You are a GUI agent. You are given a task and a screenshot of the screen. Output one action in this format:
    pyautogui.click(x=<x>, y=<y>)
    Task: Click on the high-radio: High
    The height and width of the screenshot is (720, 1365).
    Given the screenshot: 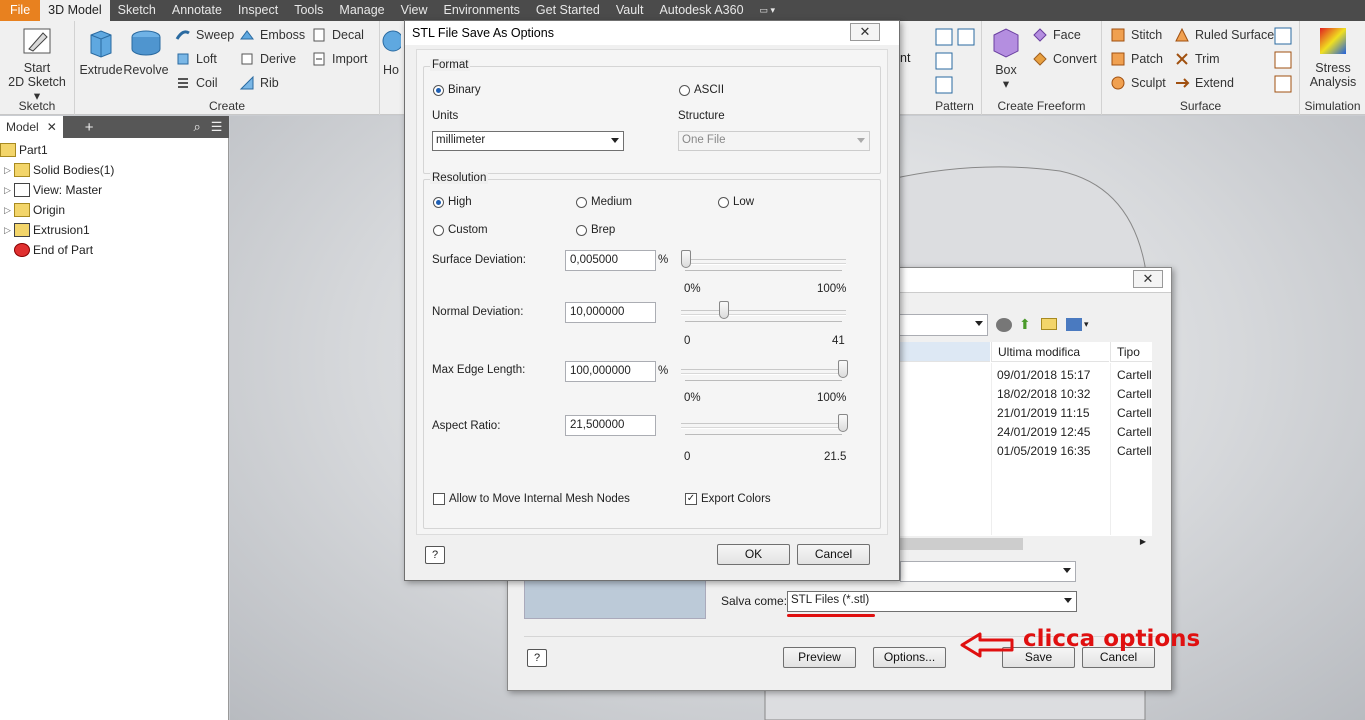 What is the action you would take?
    pyautogui.click(x=452, y=202)
    